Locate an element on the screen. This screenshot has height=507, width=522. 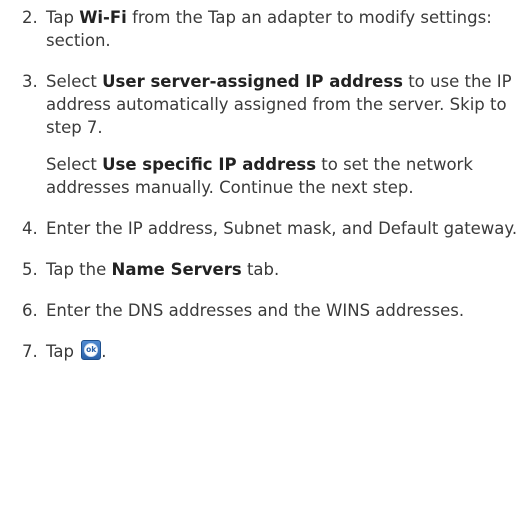
step-text: Tap the Name Servers tab. is located at coordinates (163, 269).